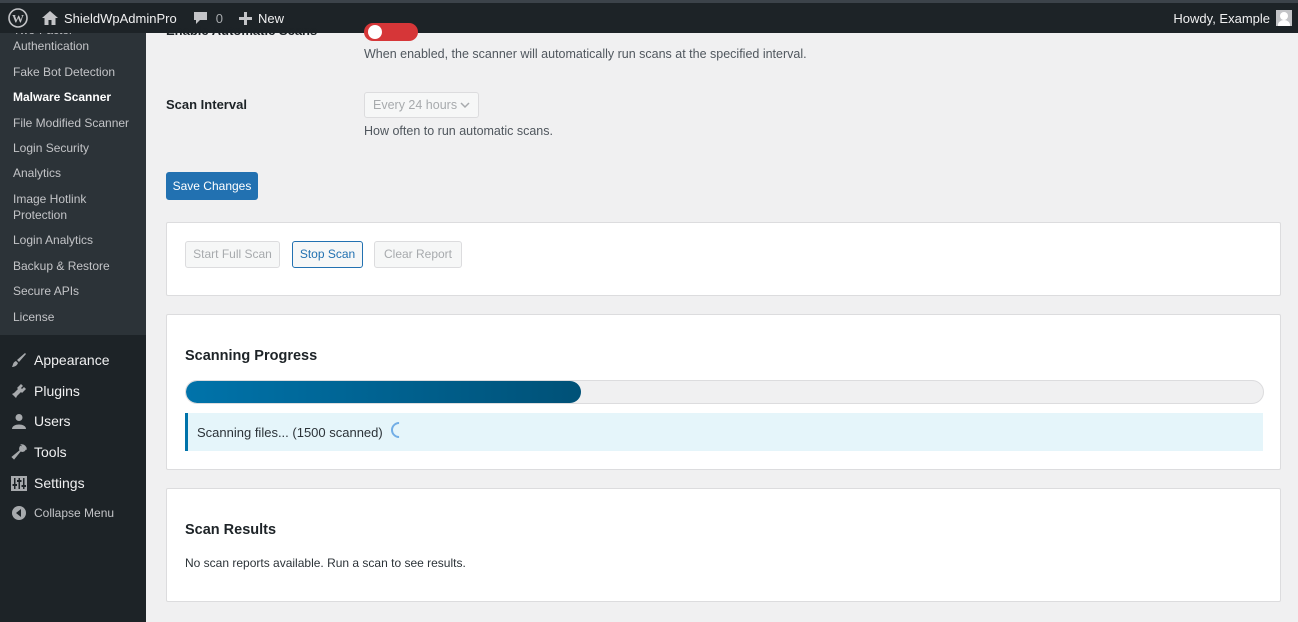 The height and width of the screenshot is (622, 1298). What do you see at coordinates (73, 240) in the screenshot?
I see `submenu-item-login-analytics: Login Analytics` at bounding box center [73, 240].